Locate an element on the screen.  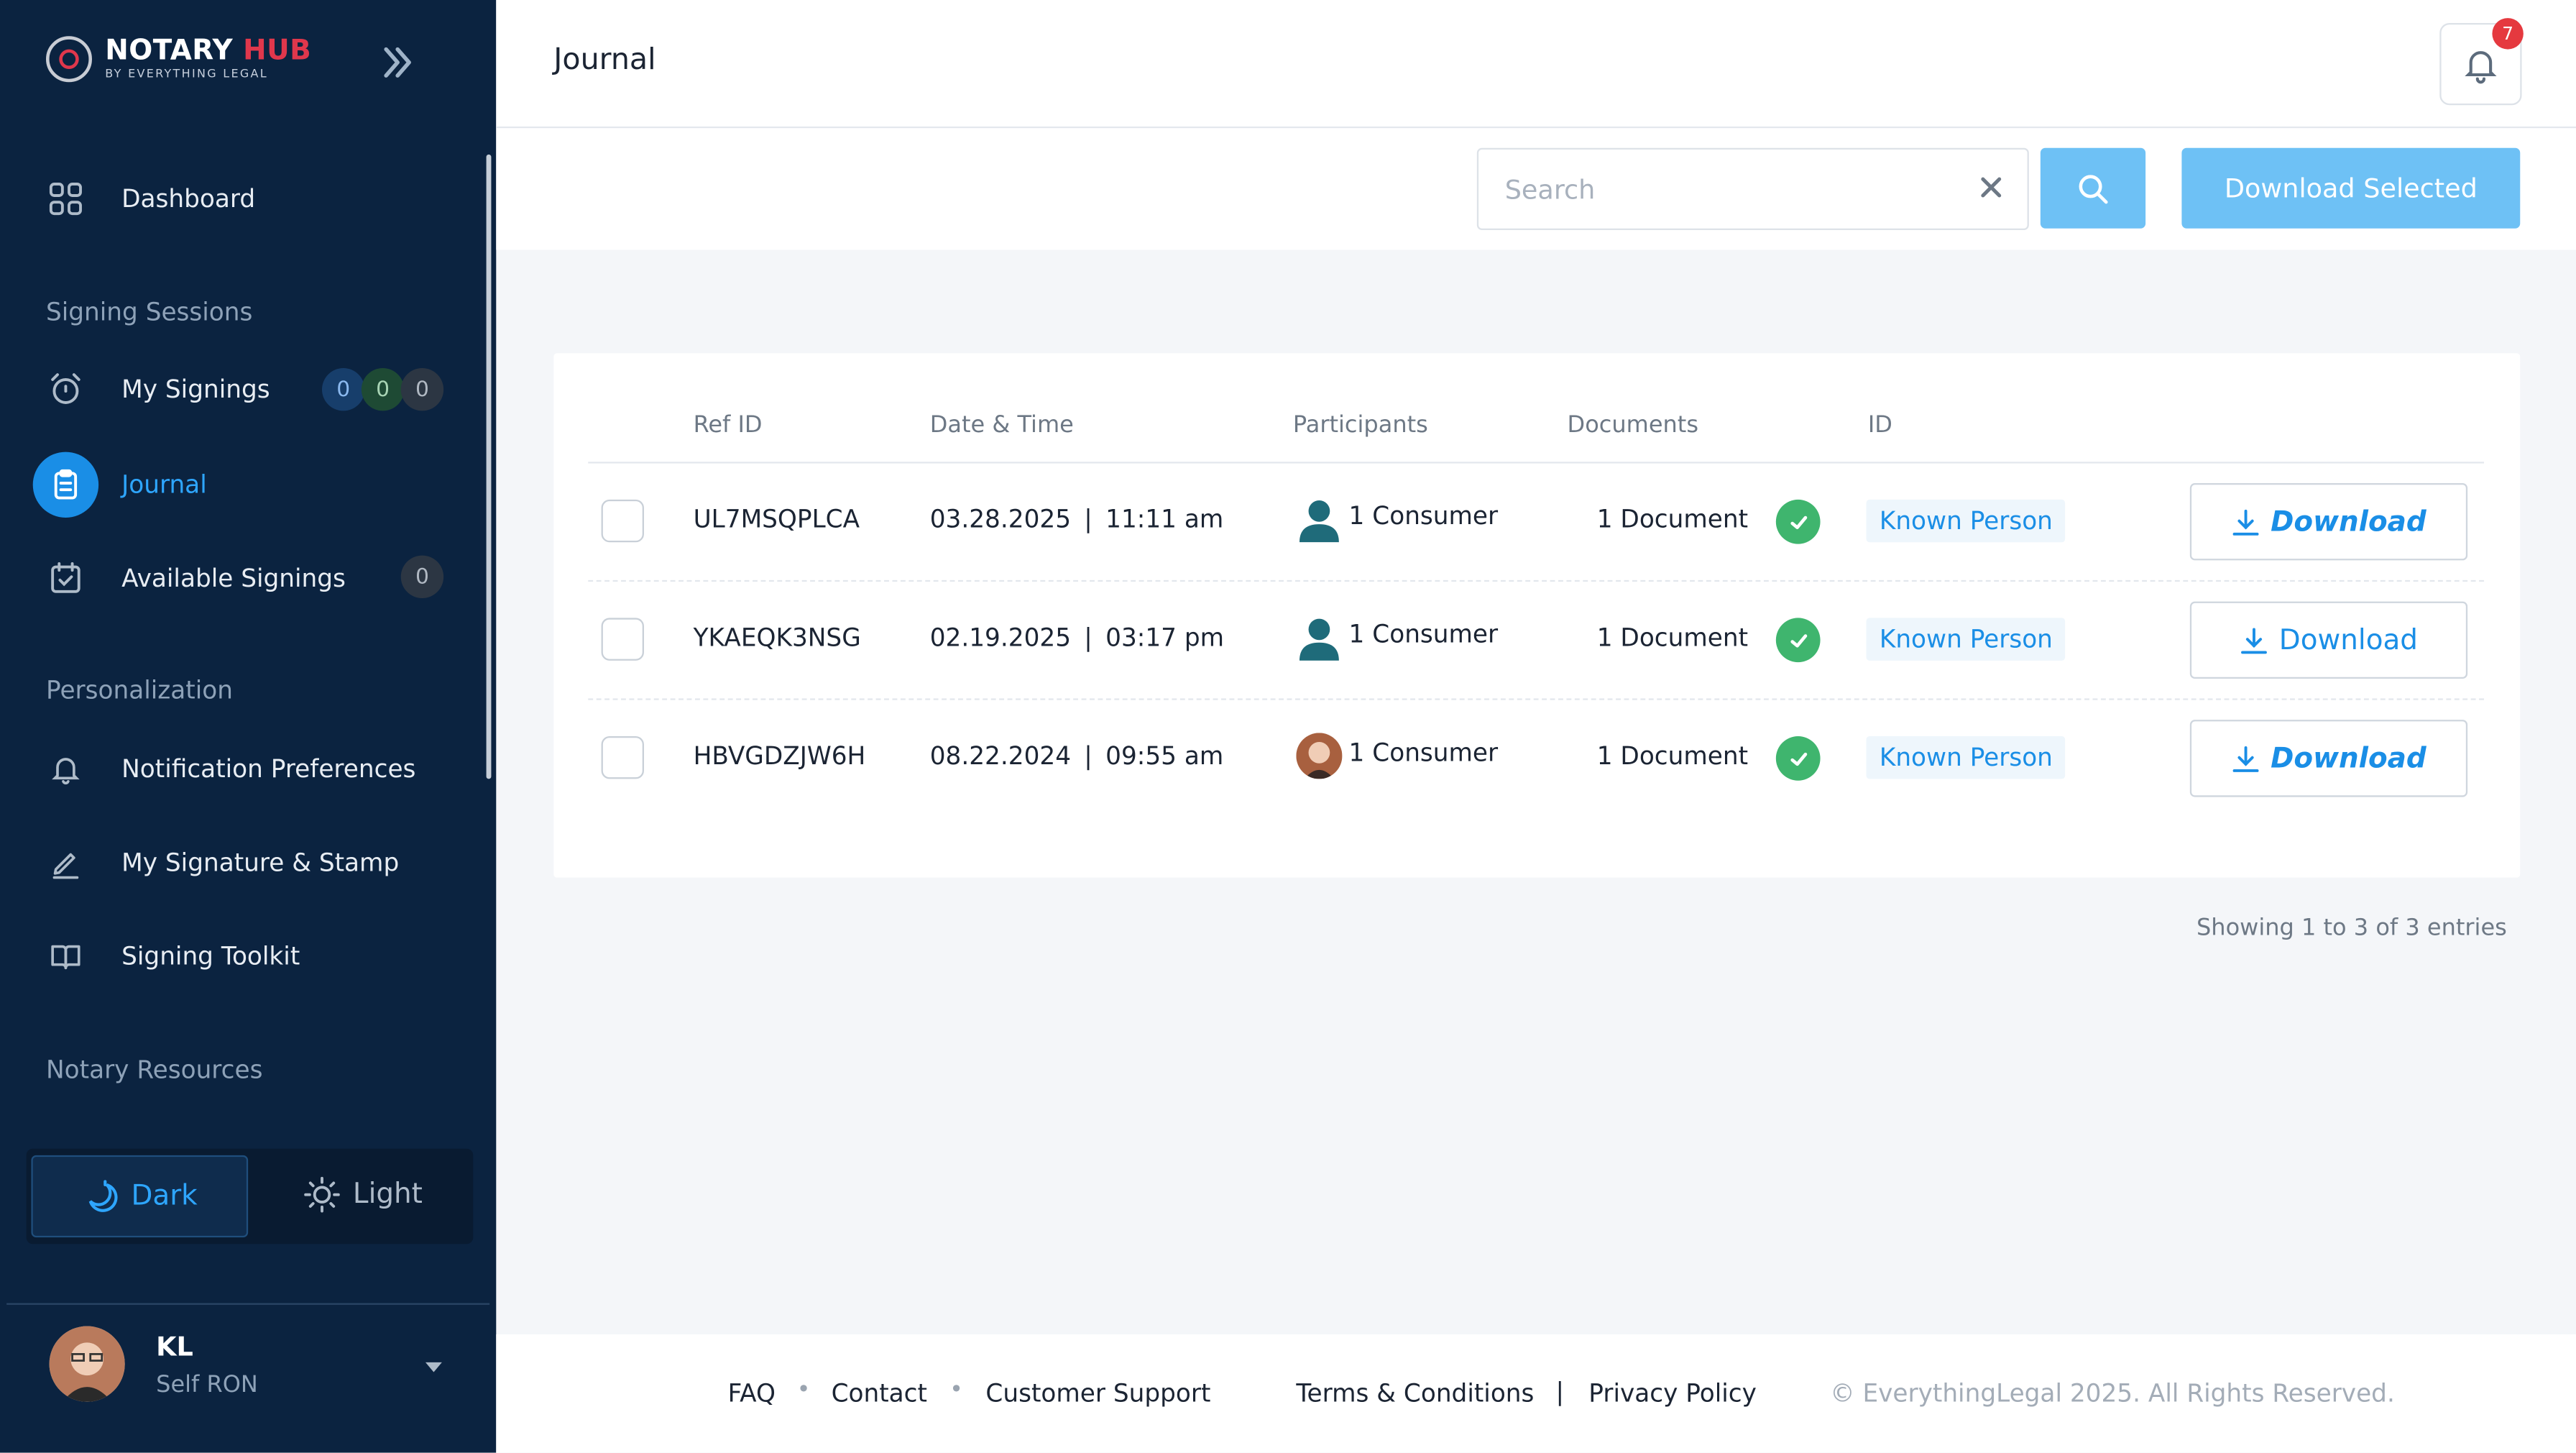
pagination-info: Showing 1 to 3 of 3 entries is located at coordinates (2351, 928).